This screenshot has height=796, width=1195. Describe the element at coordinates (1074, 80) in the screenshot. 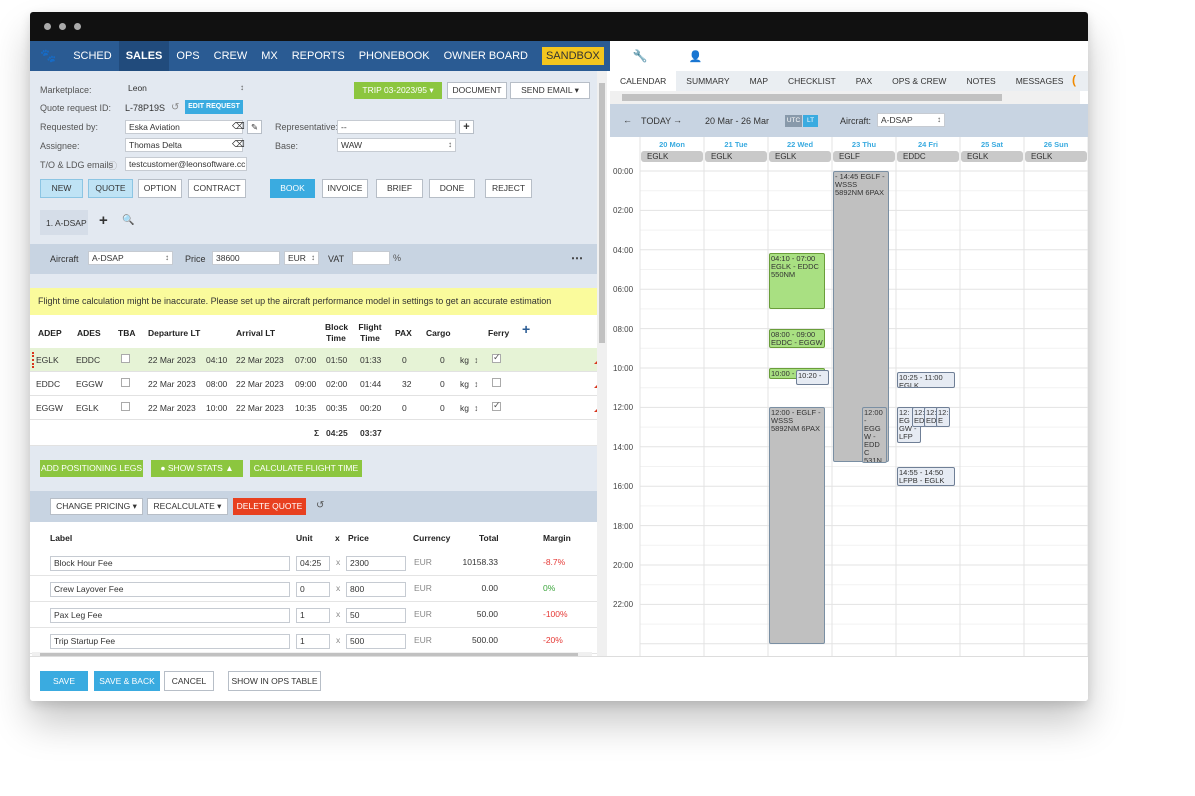

I see `more-tabs-icon: (` at that location.